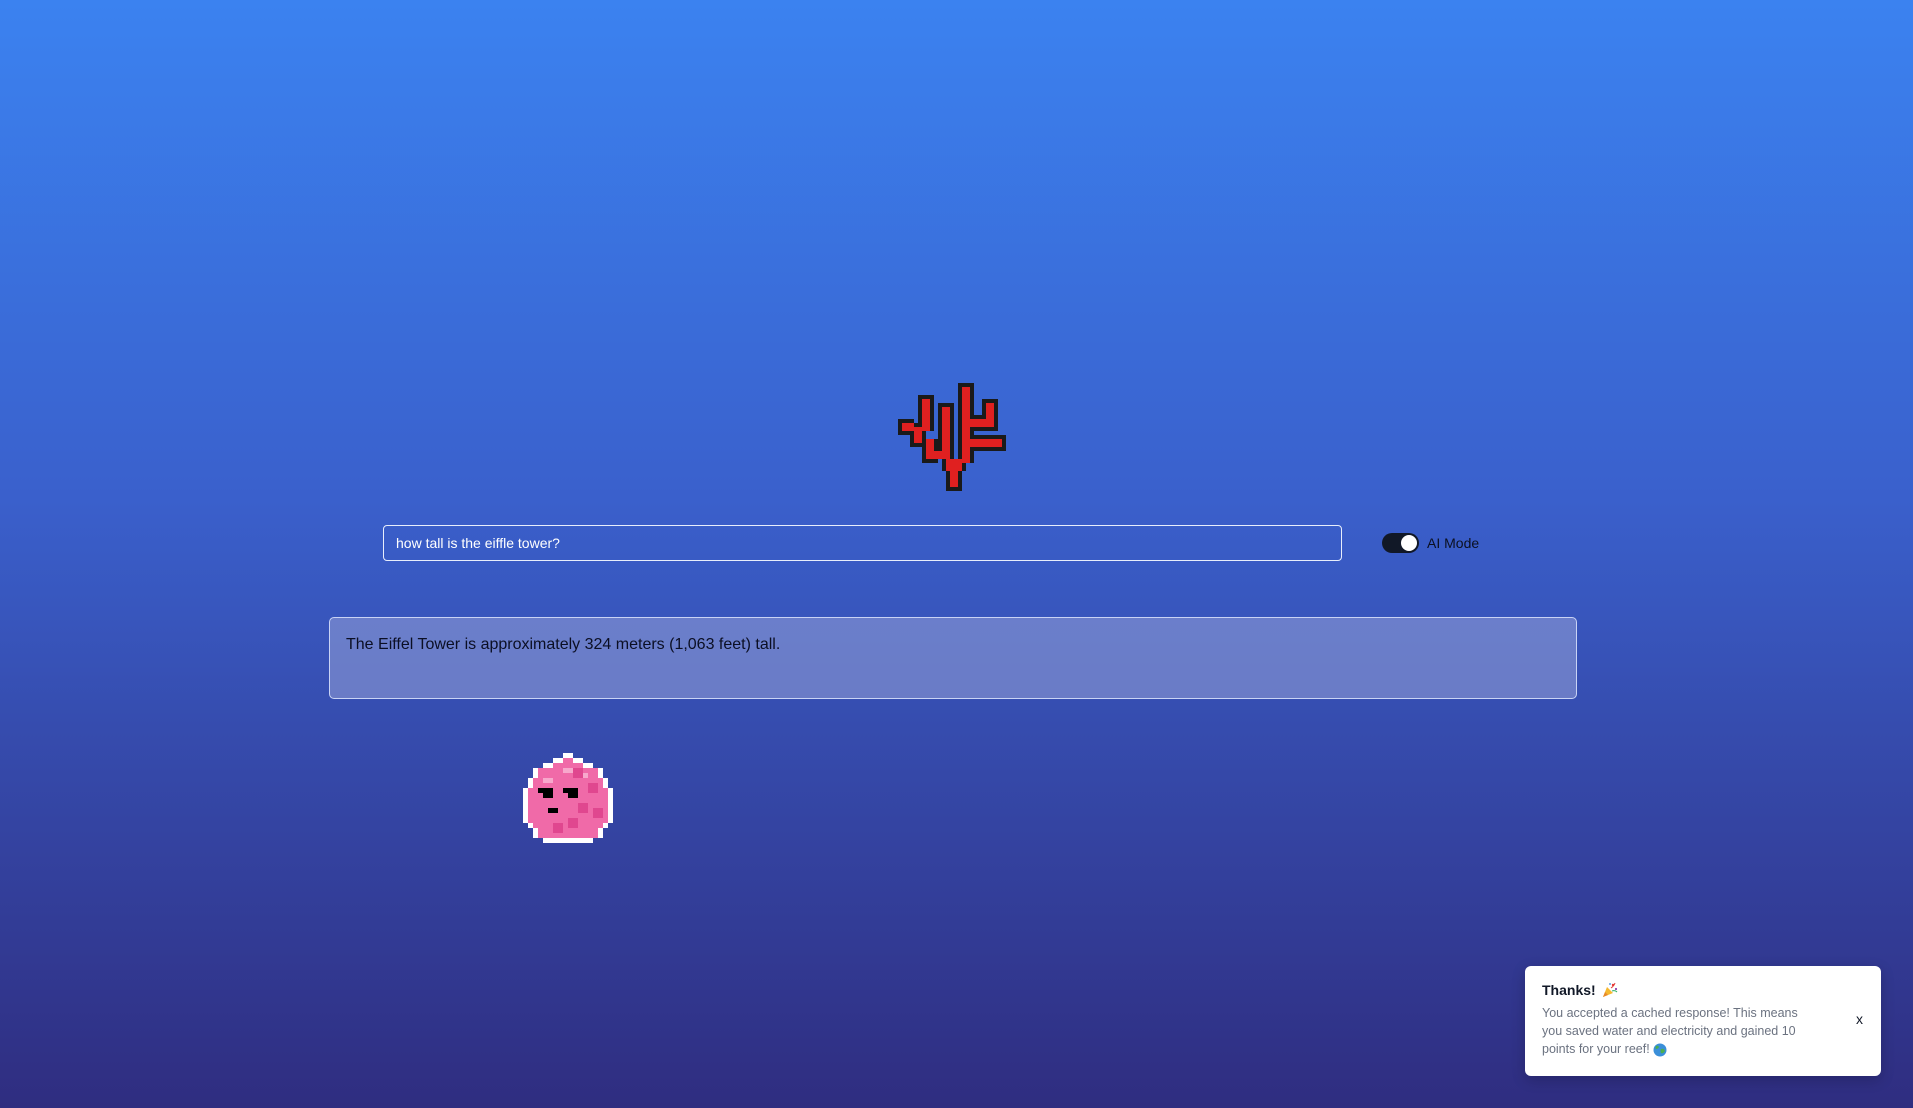 The width and height of the screenshot is (1913, 1108). Describe the element at coordinates (1859, 1019) in the screenshot. I see `toast-close-button: x` at that location.